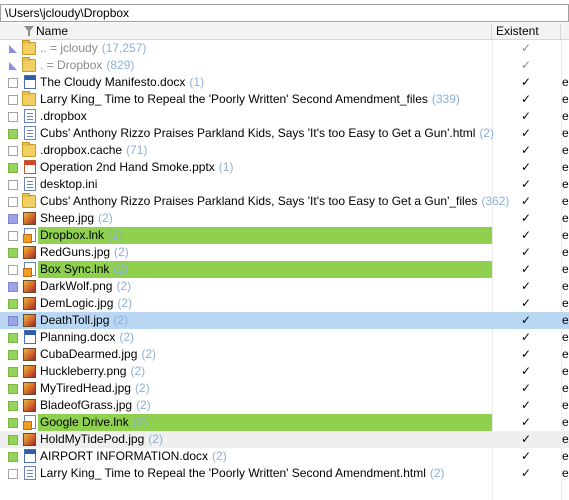  I want to click on file-name: CubaDearmed.jpg (2), so click(98, 354).